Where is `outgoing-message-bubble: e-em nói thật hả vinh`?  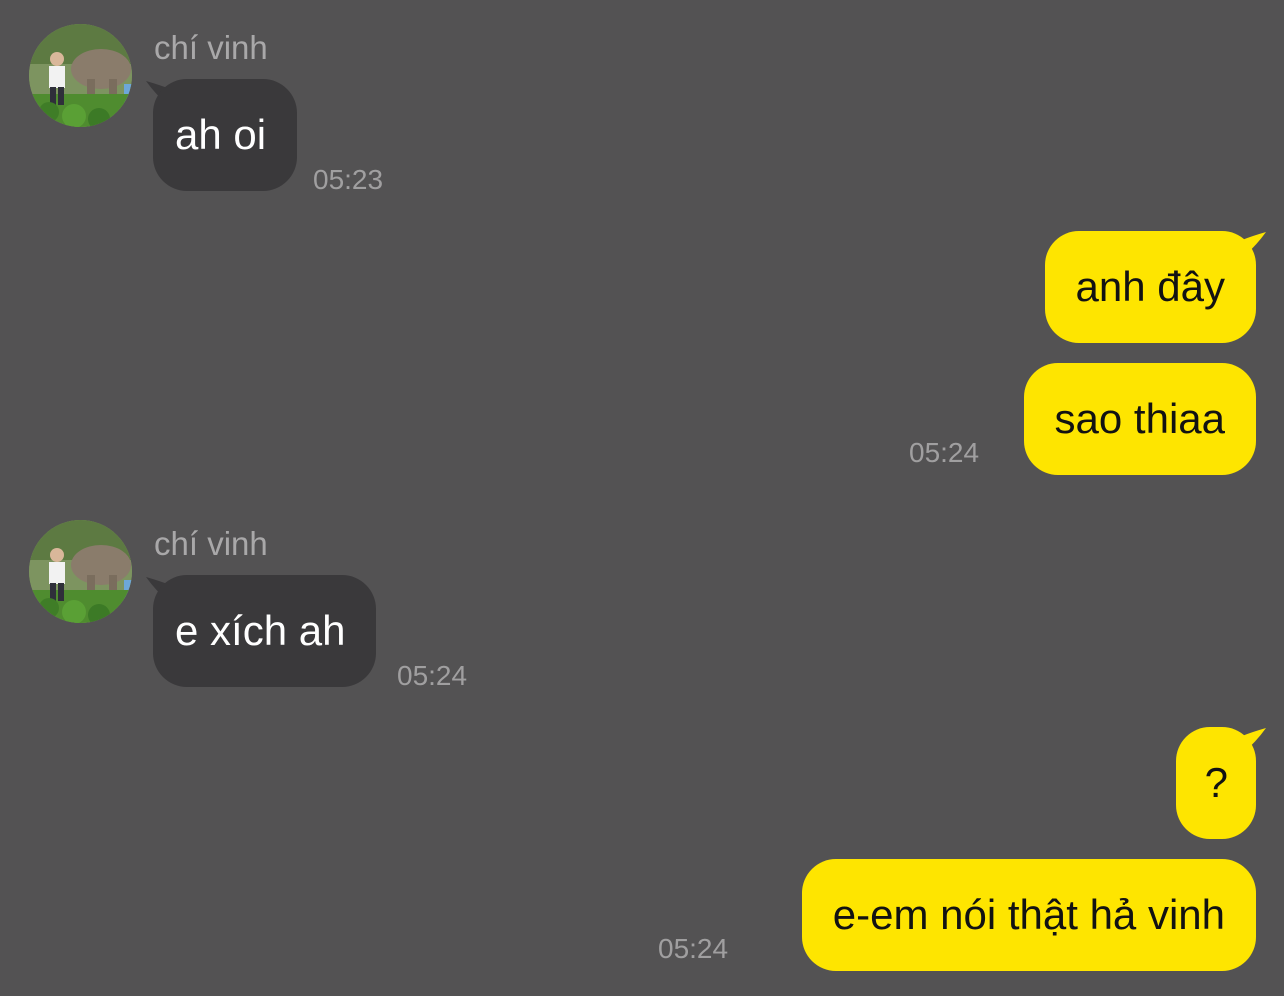 outgoing-message-bubble: e-em nói thật hả vinh is located at coordinates (1028, 915).